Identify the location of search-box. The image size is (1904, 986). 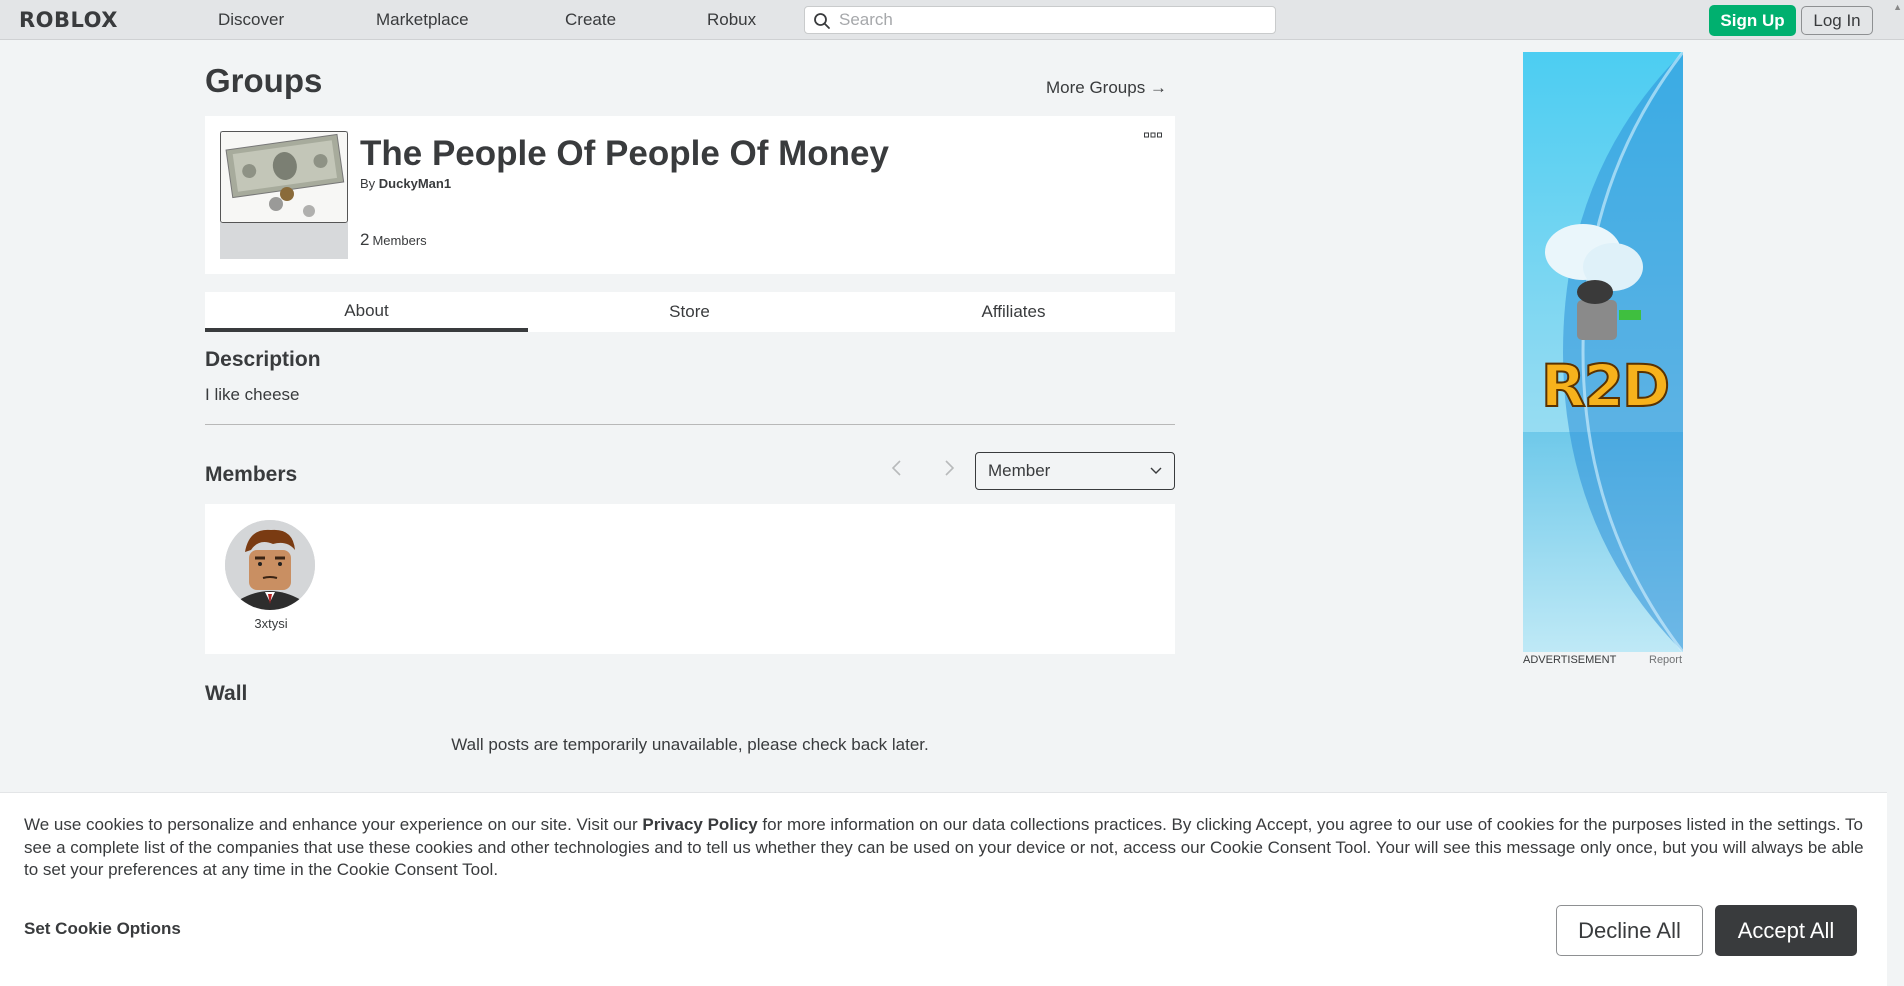
(1040, 20).